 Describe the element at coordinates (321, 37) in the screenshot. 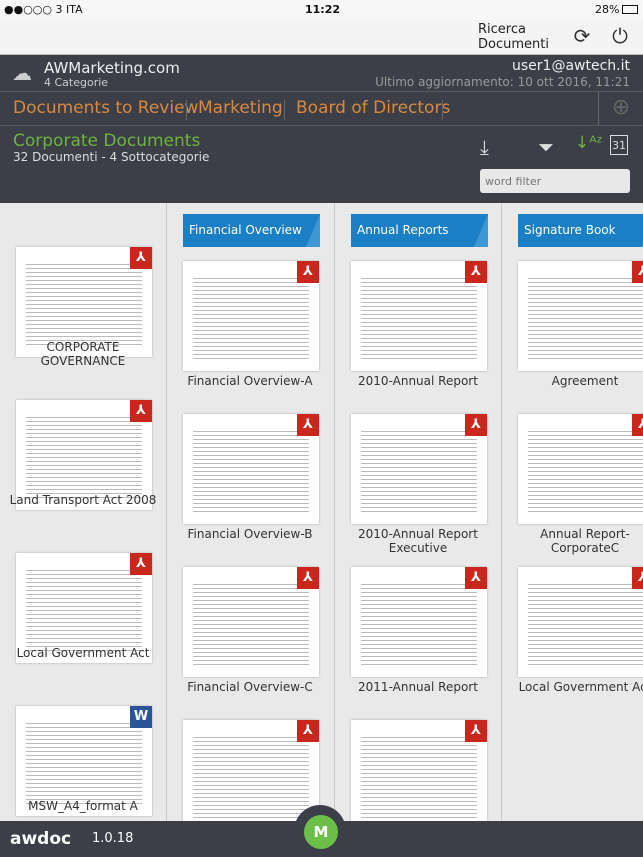

I see `top-toolbar: Ricerca Documenti ⟳ ⏻` at that location.